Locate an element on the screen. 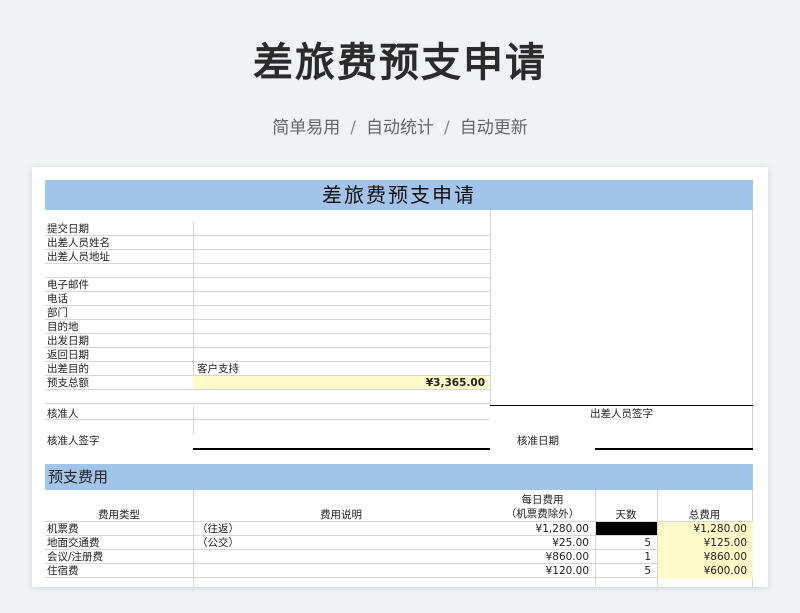 Image resolution: width=800 pixels, height=613 pixels. form-row is located at coordinates (267, 271).